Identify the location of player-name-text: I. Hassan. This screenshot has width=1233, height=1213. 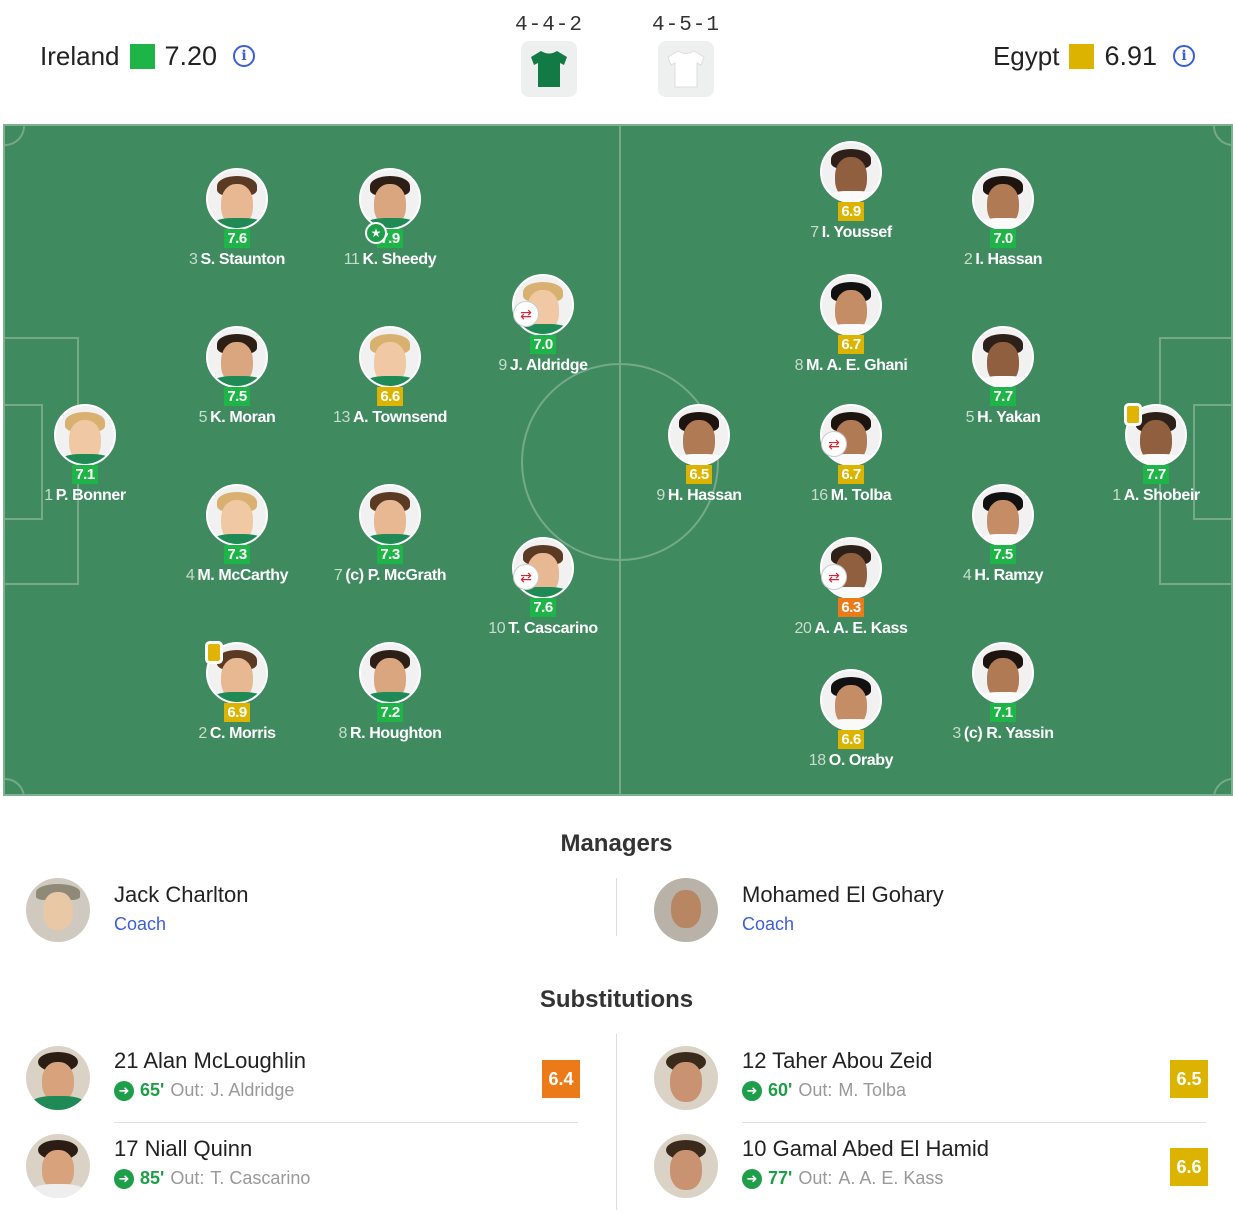
(1009, 259).